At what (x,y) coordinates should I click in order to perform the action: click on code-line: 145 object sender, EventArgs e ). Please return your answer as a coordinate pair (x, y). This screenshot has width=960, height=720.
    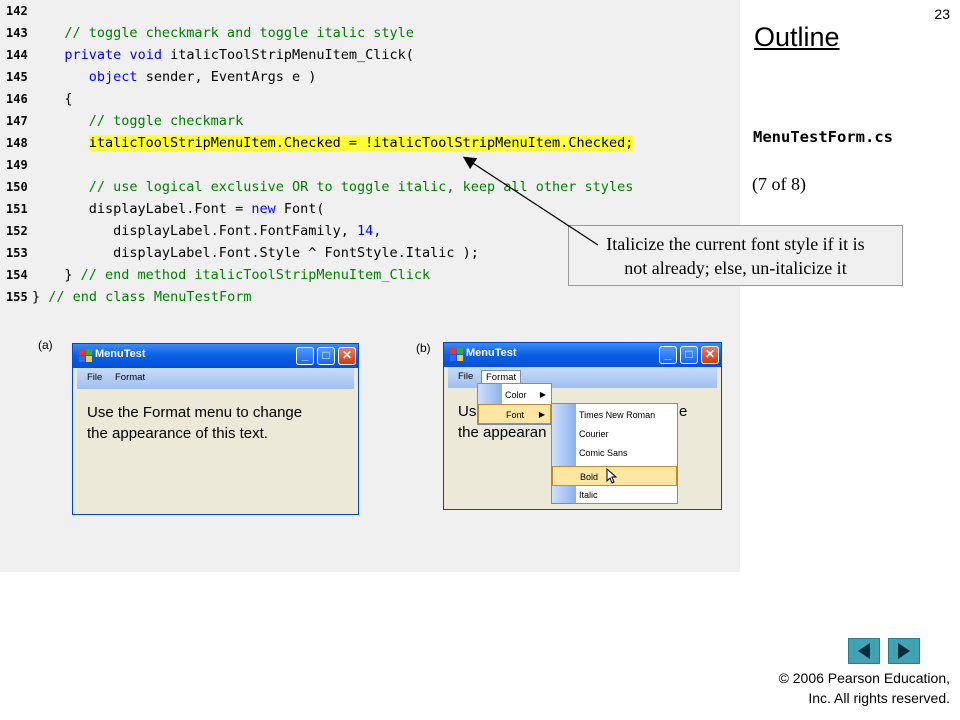
    Looking at the image, I should click on (370, 77).